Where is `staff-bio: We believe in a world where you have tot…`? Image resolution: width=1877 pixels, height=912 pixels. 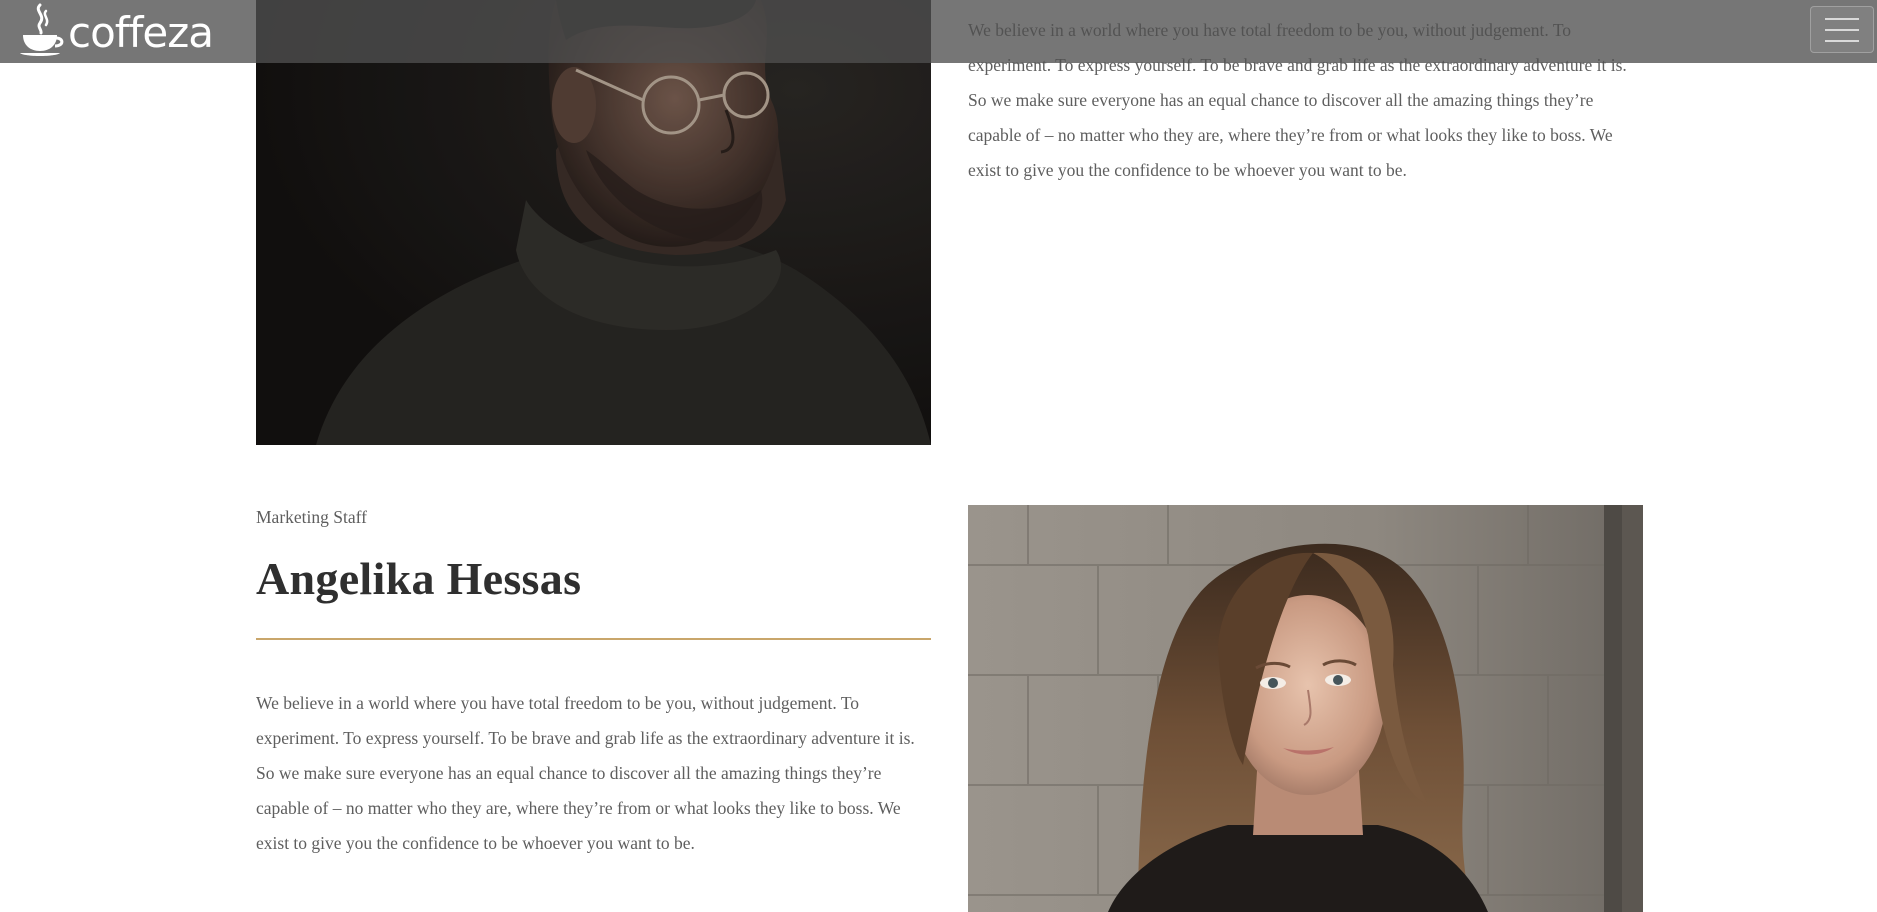
staff-bio: We believe in a world where you have tot… is located at coordinates (585, 773).